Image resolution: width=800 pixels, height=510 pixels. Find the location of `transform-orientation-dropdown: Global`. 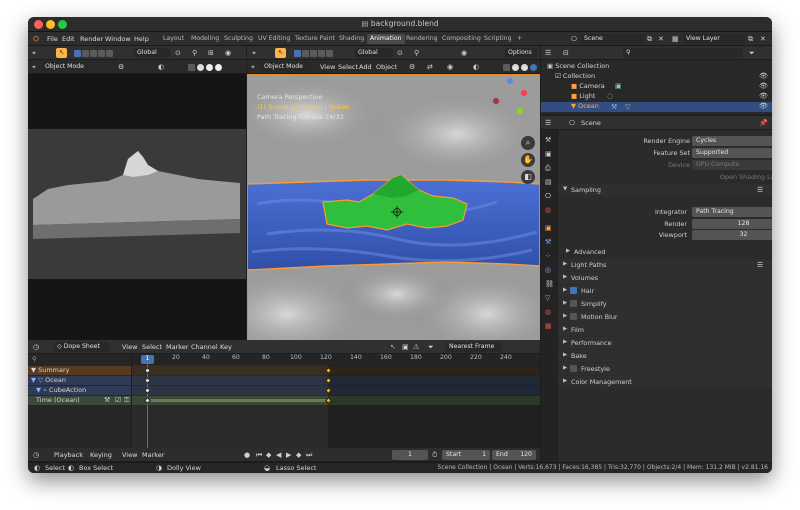

transform-orientation-dropdown: Global is located at coordinates (152, 53).